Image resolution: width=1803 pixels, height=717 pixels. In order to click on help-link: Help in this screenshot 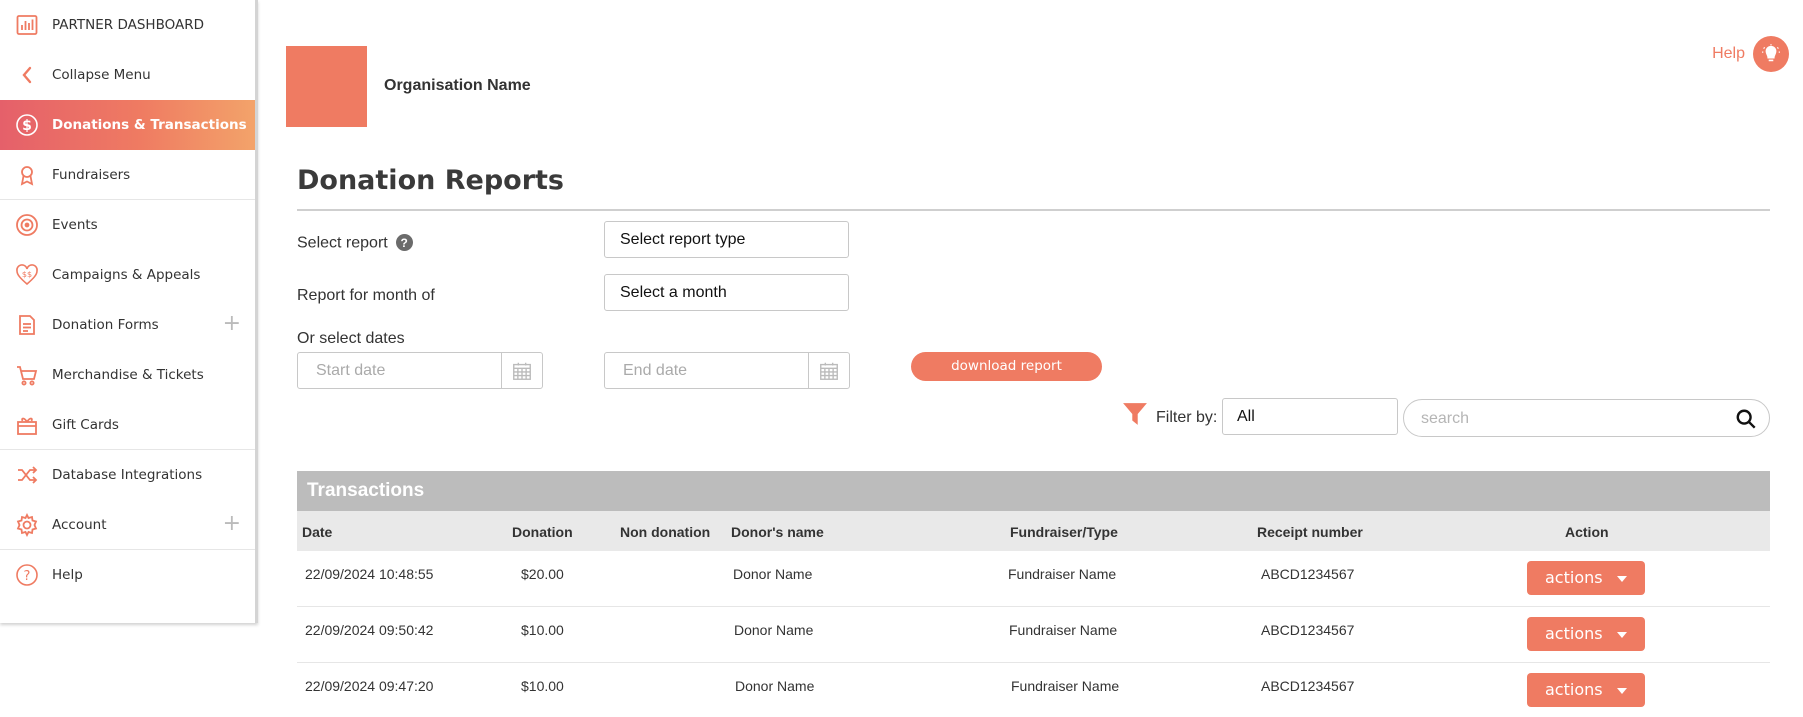, I will do `click(1750, 54)`.